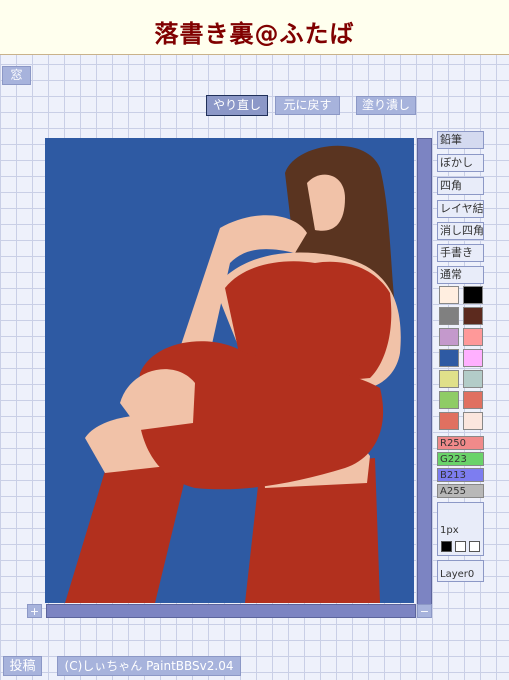 The image size is (509, 680). What do you see at coordinates (34, 611) in the screenshot?
I see `zoom-in-button: +` at bounding box center [34, 611].